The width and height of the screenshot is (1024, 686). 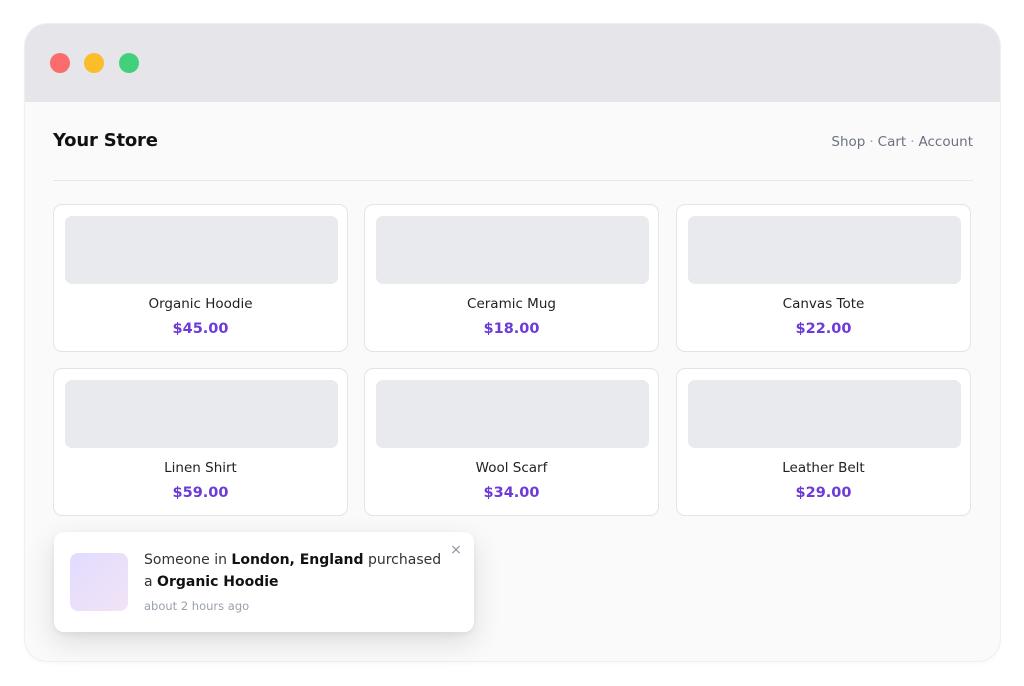 I want to click on notification-article: a, so click(x=148, y=582).